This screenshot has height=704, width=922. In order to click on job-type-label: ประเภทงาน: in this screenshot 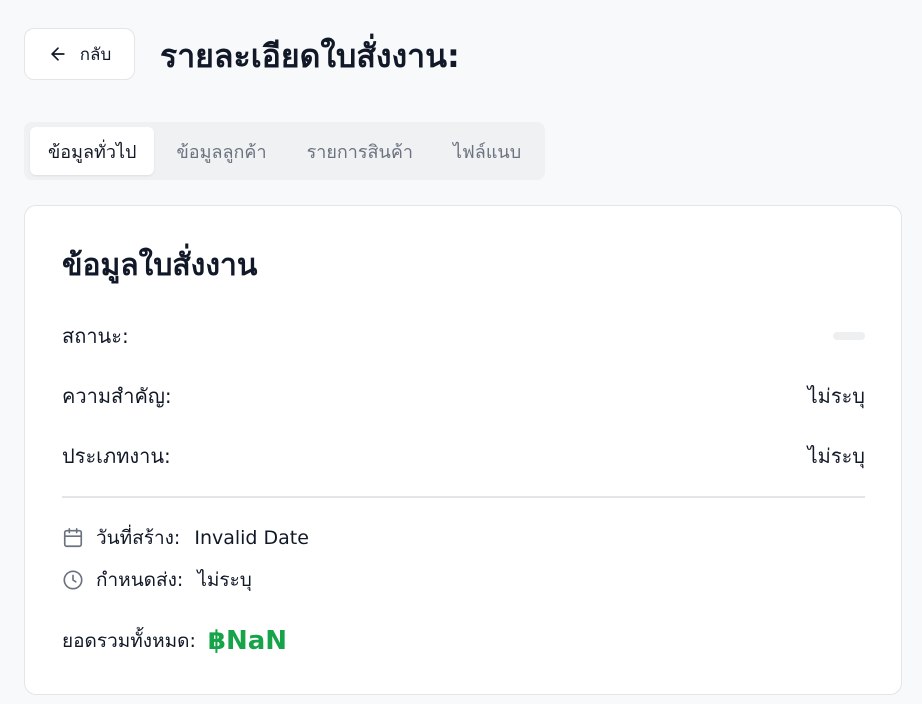, I will do `click(116, 456)`.